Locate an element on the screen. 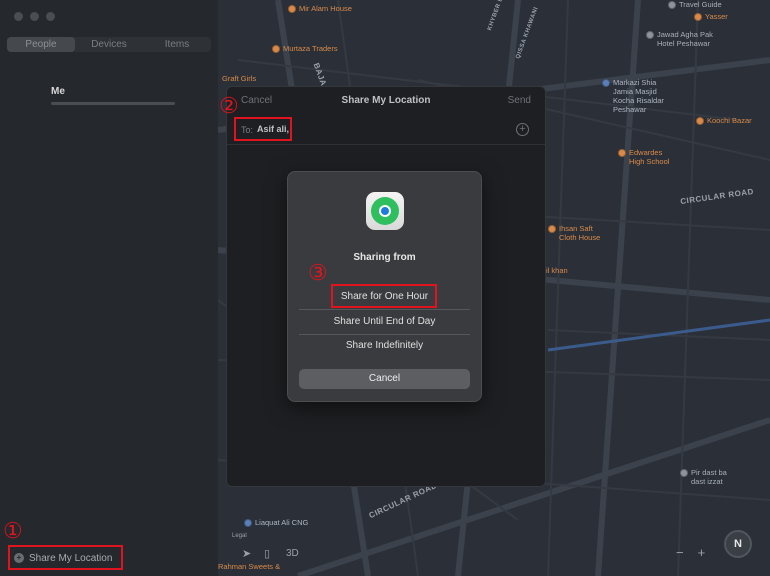 This screenshot has height=576, width=770. step-1-marker: ① is located at coordinates (13, 531).